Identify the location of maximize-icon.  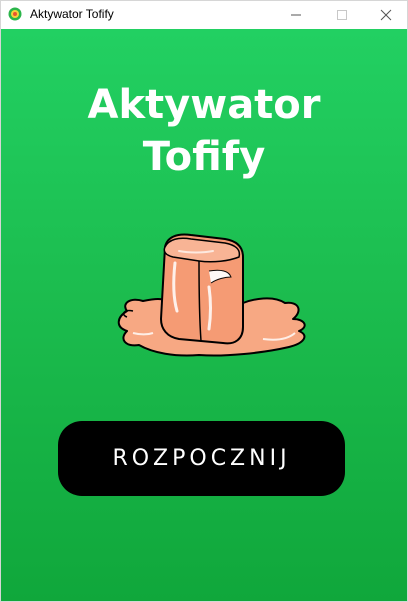
(342, 15).